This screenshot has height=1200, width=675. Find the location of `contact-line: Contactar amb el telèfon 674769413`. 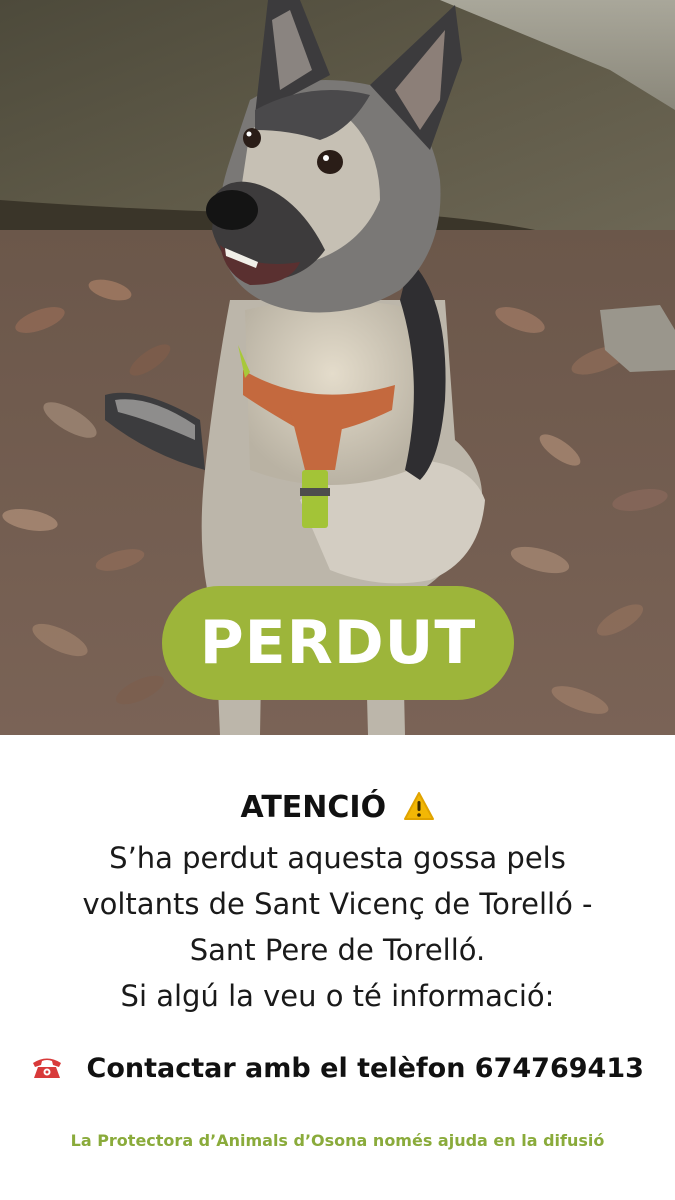

contact-line: Contactar amb el telèfon 674769413 is located at coordinates (337, 1070).